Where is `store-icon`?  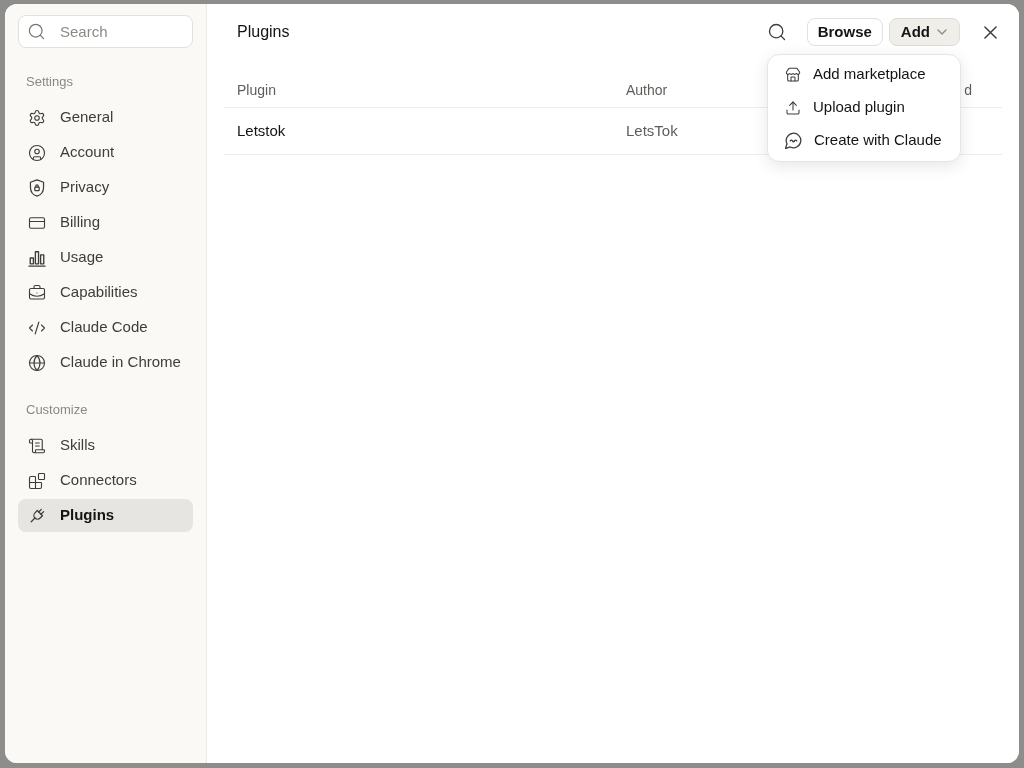
store-icon is located at coordinates (793, 74).